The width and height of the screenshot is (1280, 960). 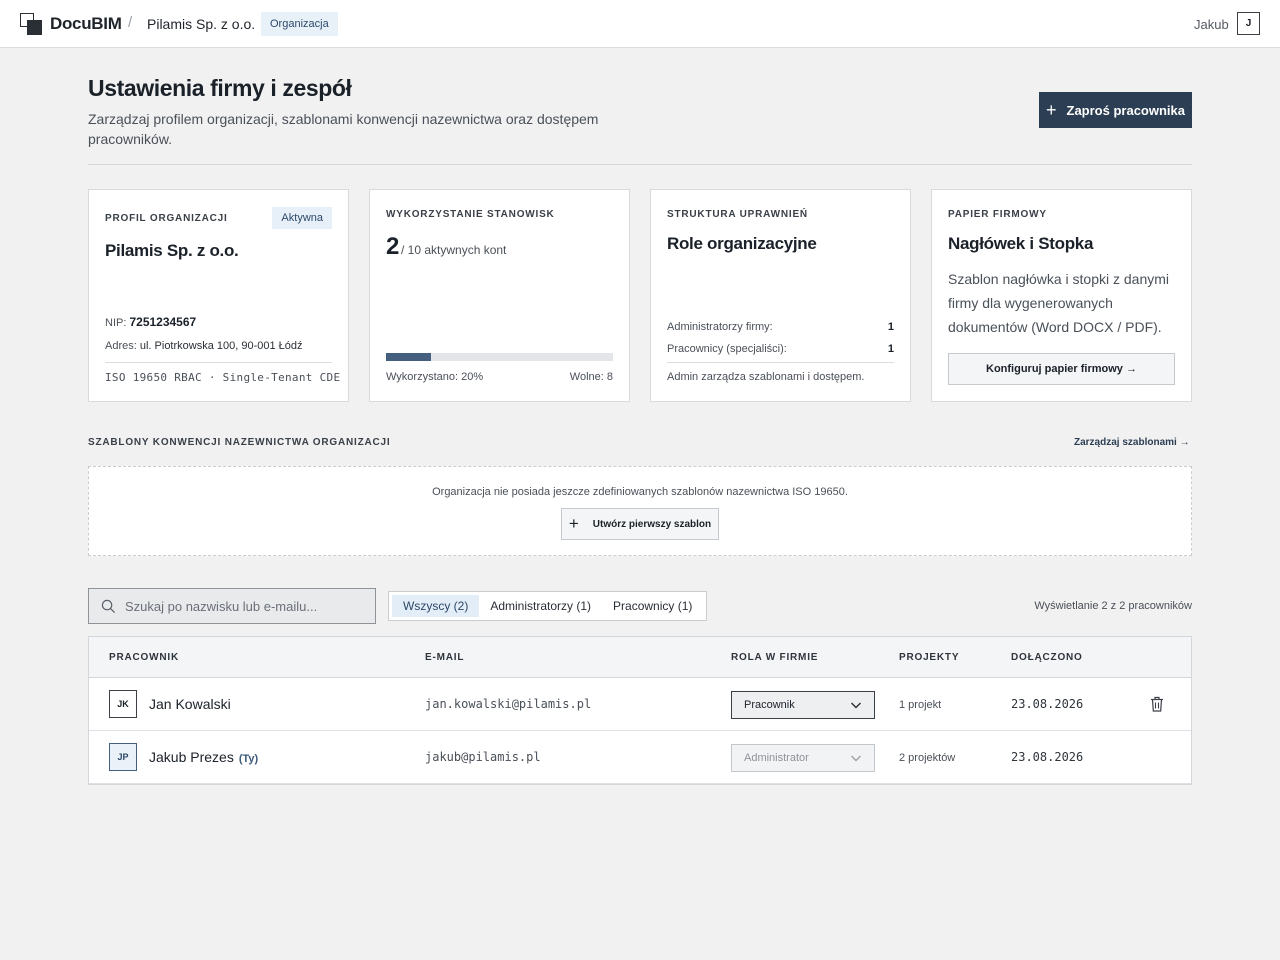 What do you see at coordinates (116, 323) in the screenshot?
I see `nip-label: NIP:` at bounding box center [116, 323].